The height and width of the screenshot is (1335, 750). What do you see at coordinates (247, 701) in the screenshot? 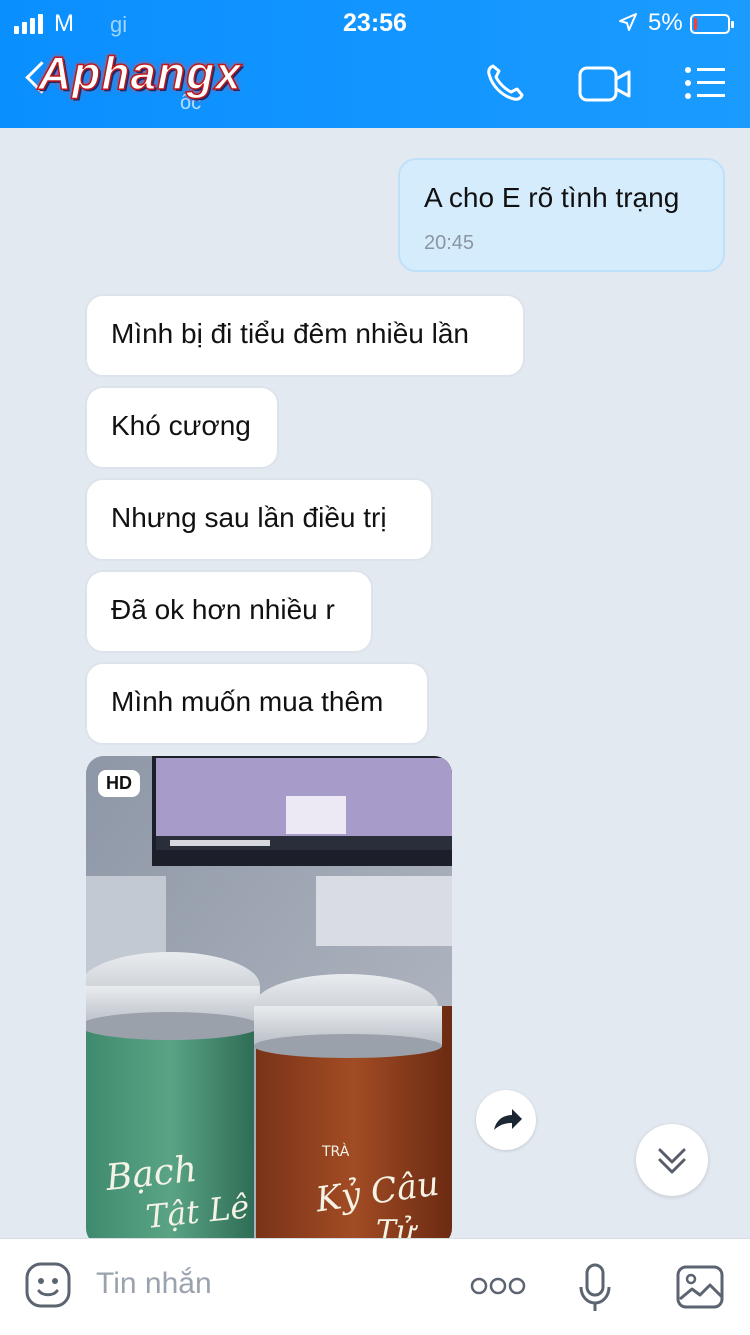
I see `message-text: Mình muốn mua thêm` at bounding box center [247, 701].